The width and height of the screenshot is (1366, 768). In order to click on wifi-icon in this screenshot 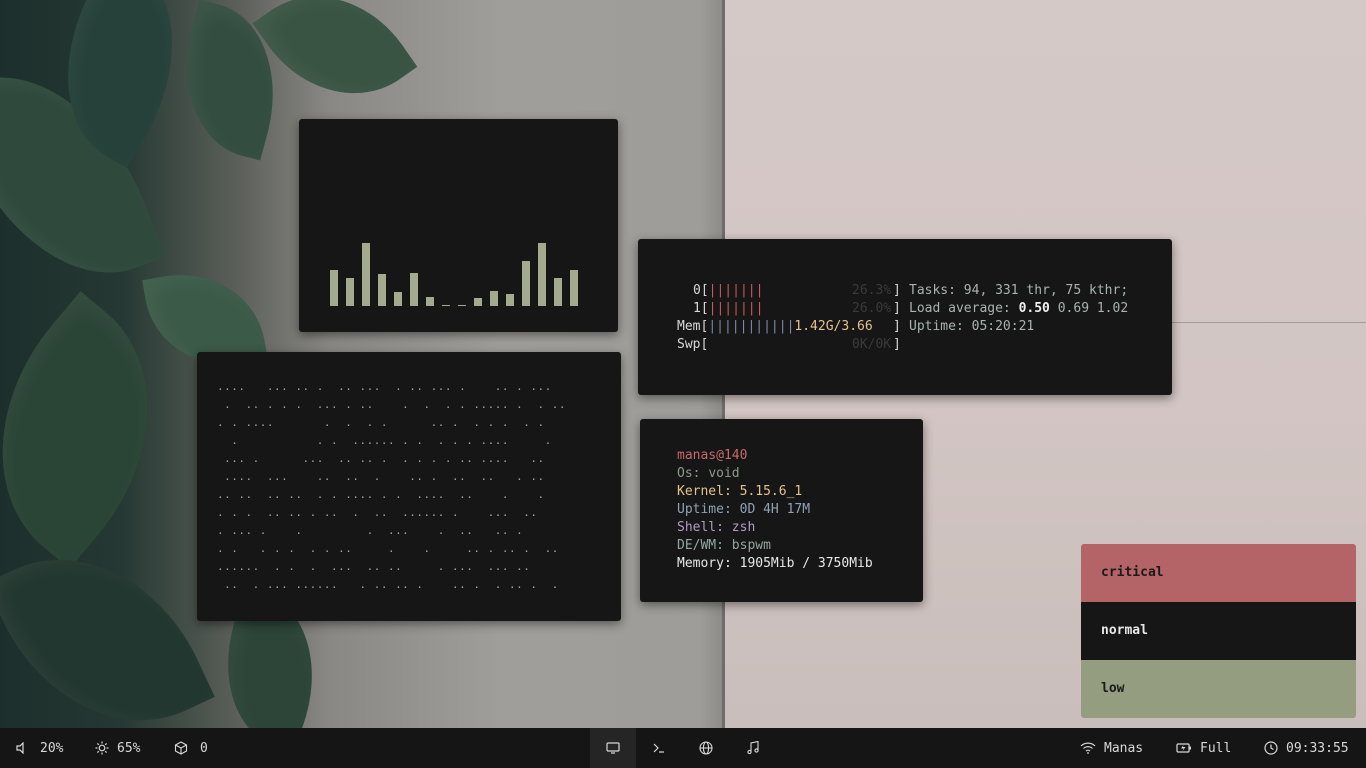, I will do `click(1088, 748)`.